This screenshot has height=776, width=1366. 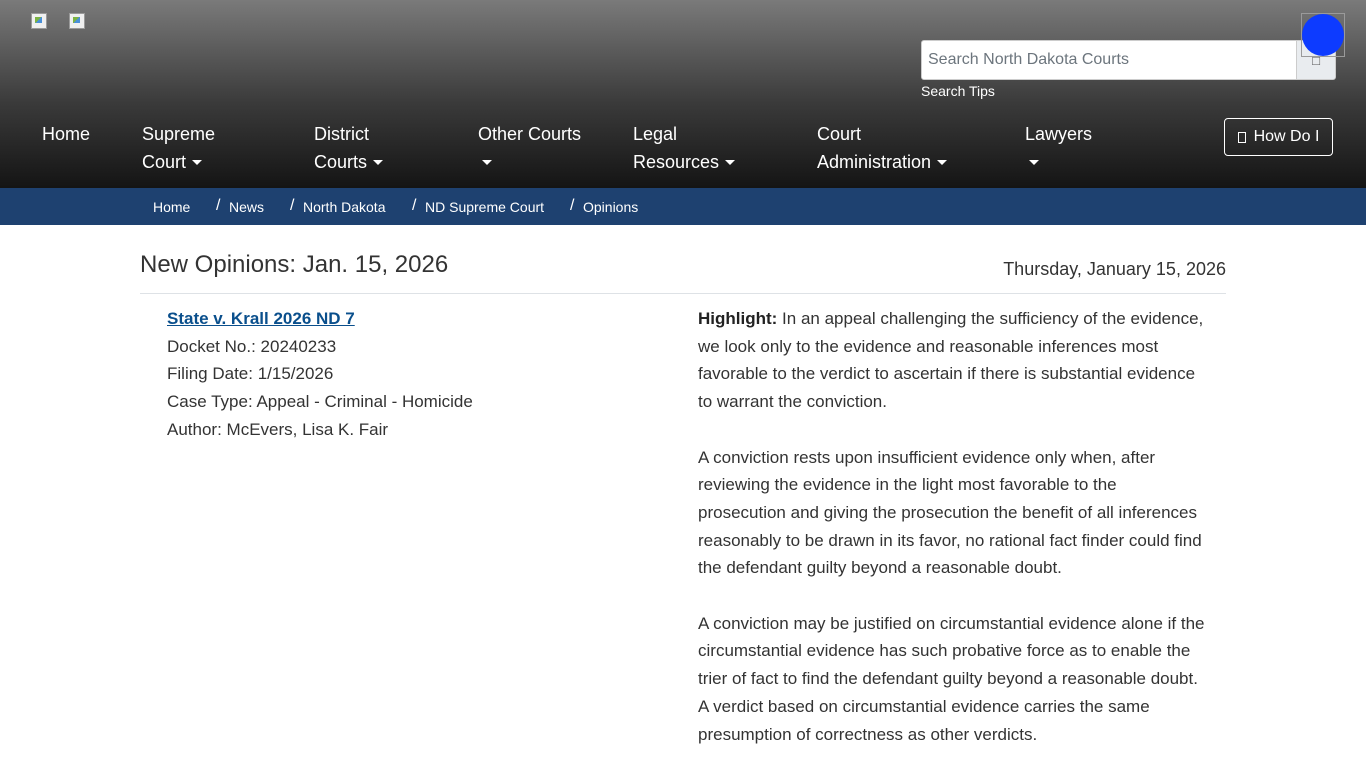 I want to click on divider, so click(x=683, y=293).